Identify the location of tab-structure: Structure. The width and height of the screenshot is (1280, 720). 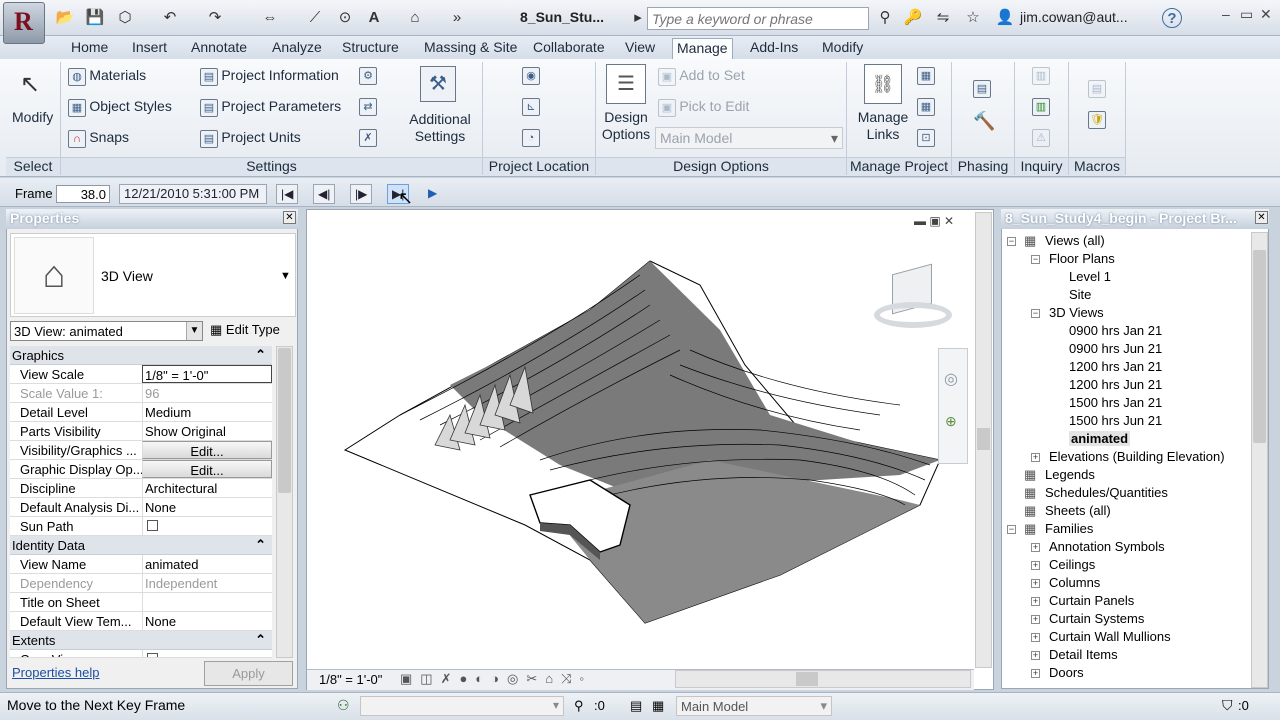
(370, 48).